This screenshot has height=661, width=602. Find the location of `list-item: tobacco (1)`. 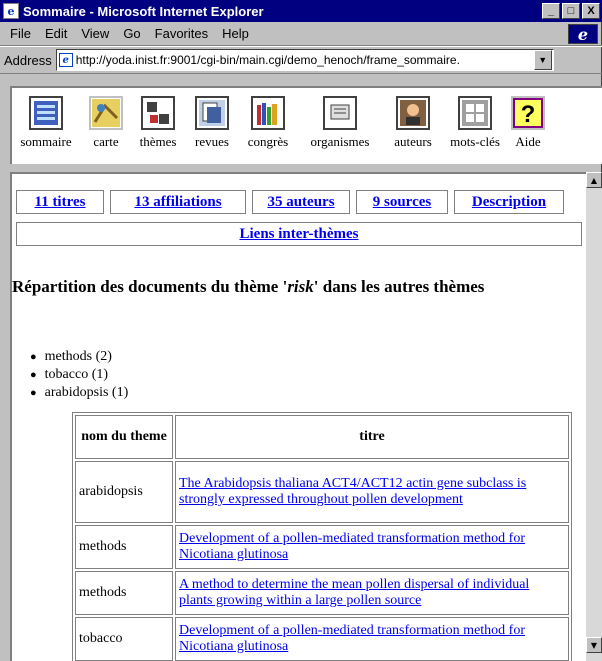

list-item: tobacco (1) is located at coordinates (79, 375).